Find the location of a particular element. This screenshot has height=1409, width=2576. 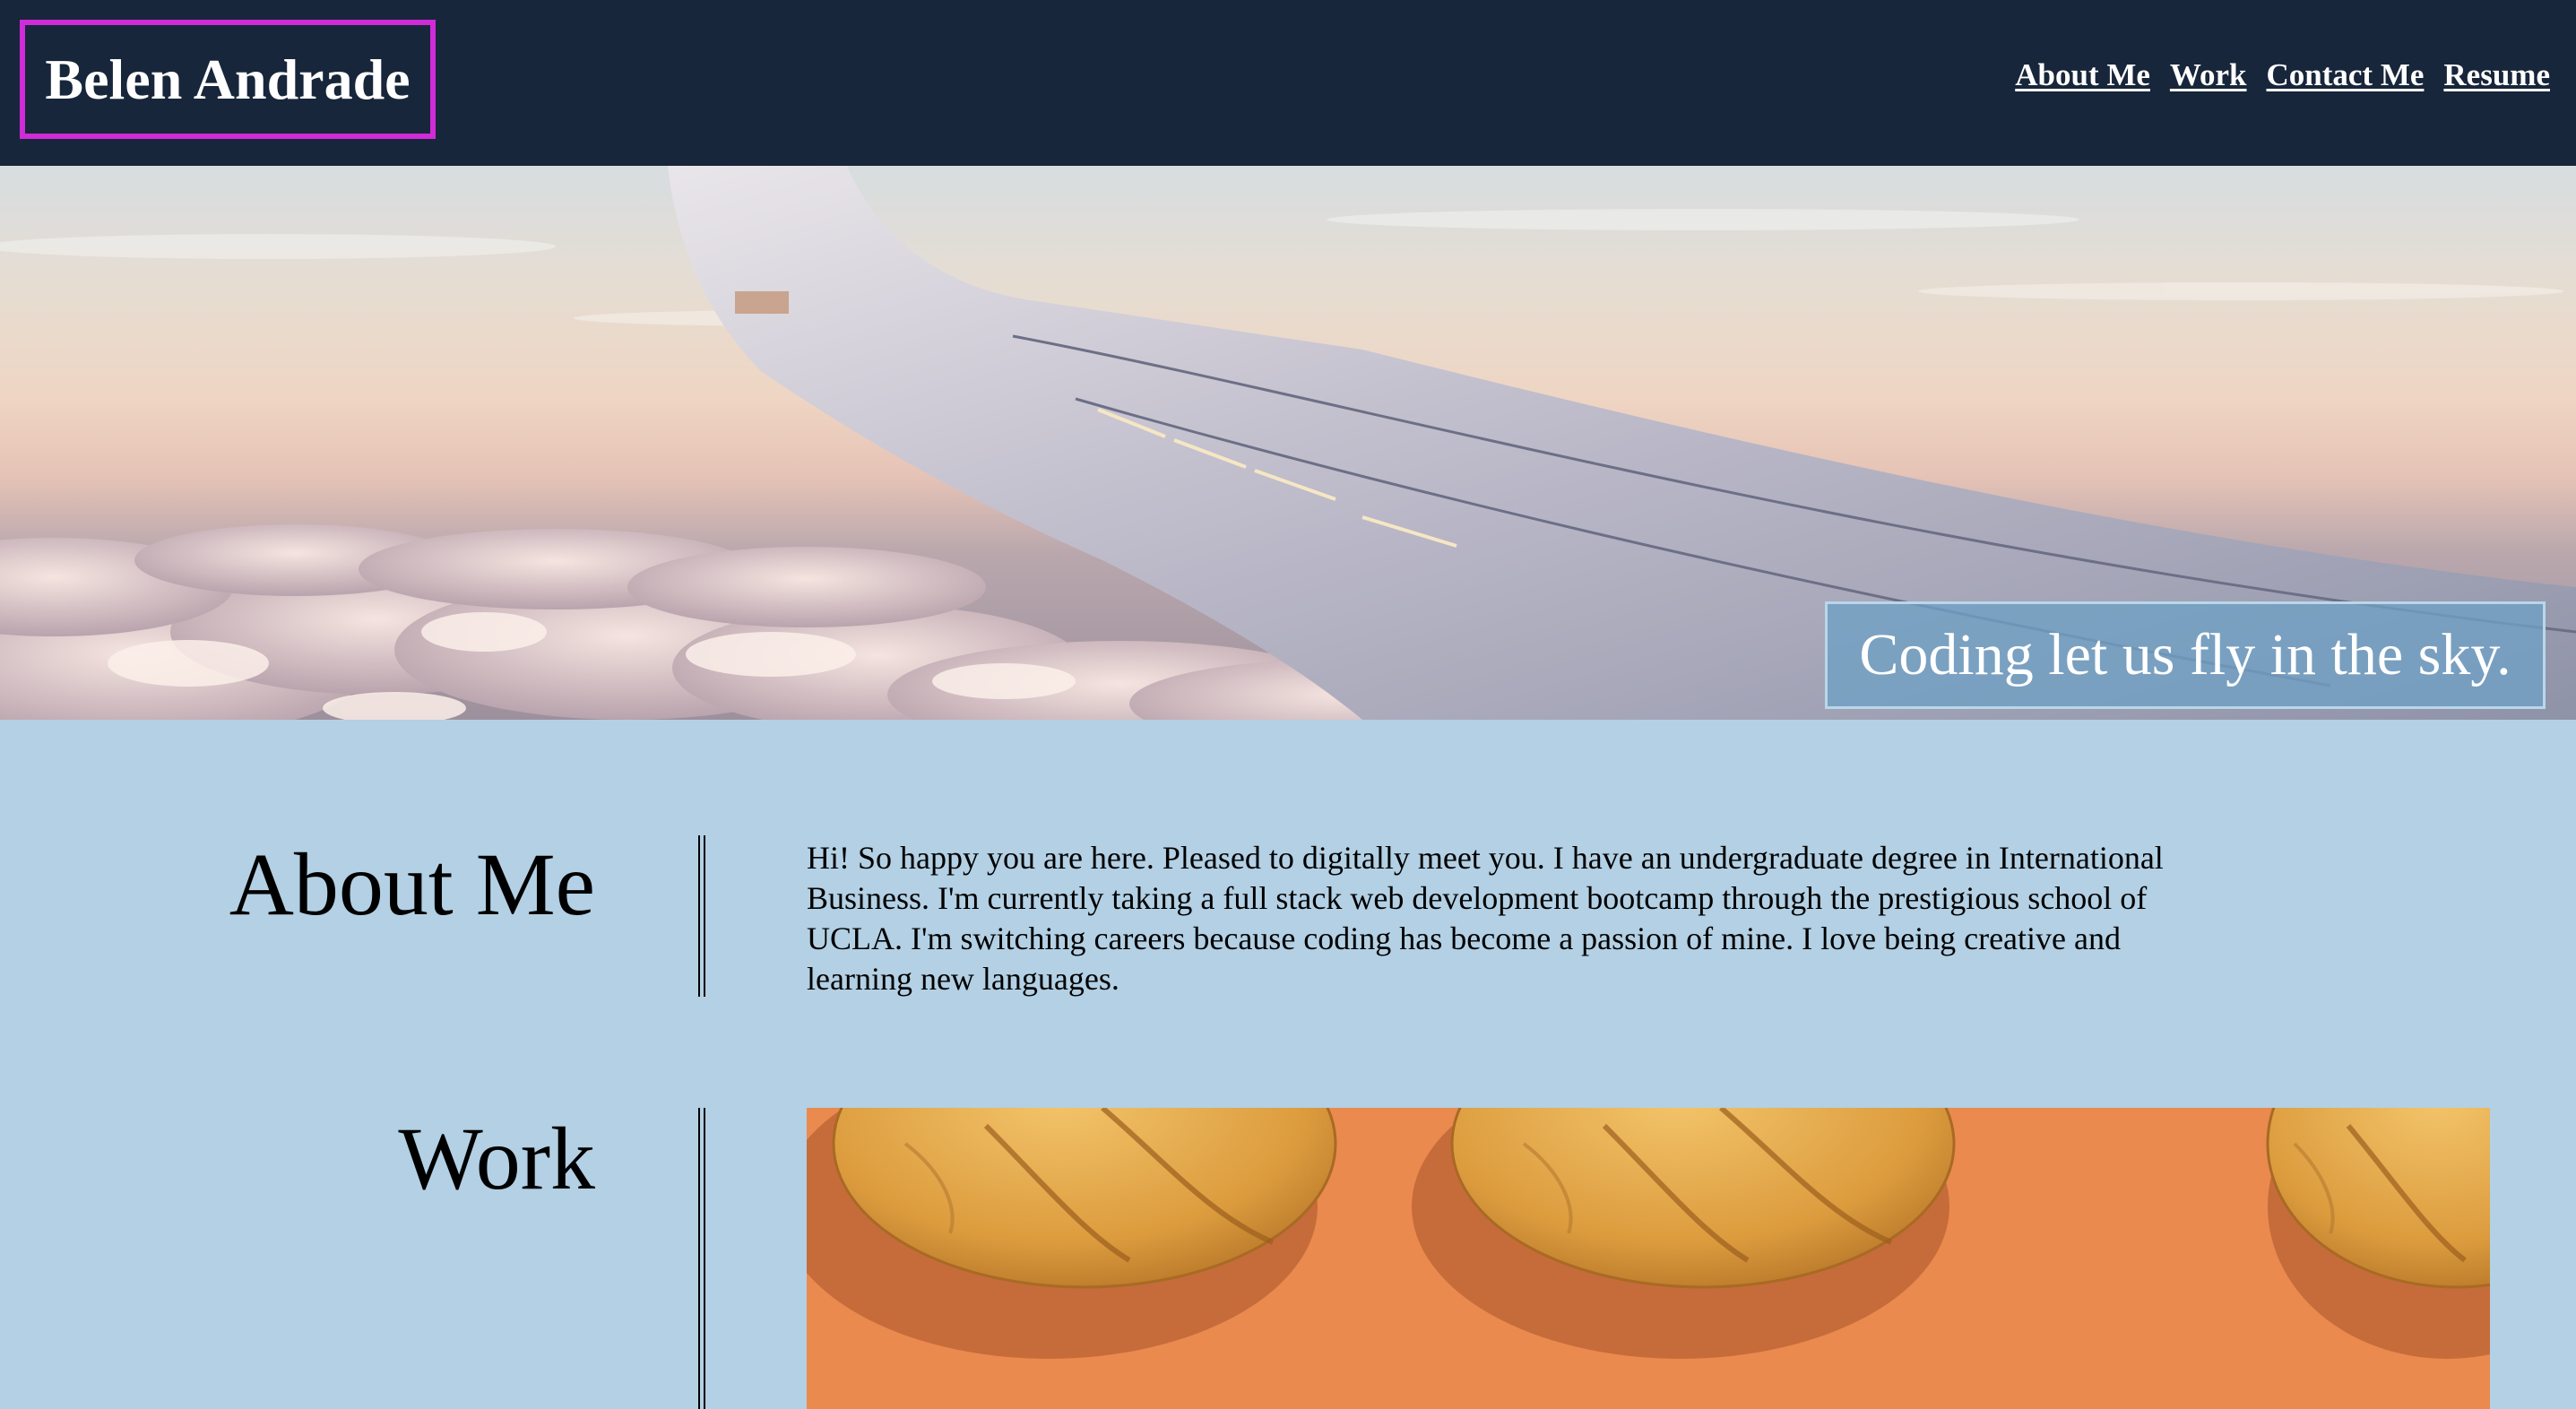

about-divider is located at coordinates (701, 916).